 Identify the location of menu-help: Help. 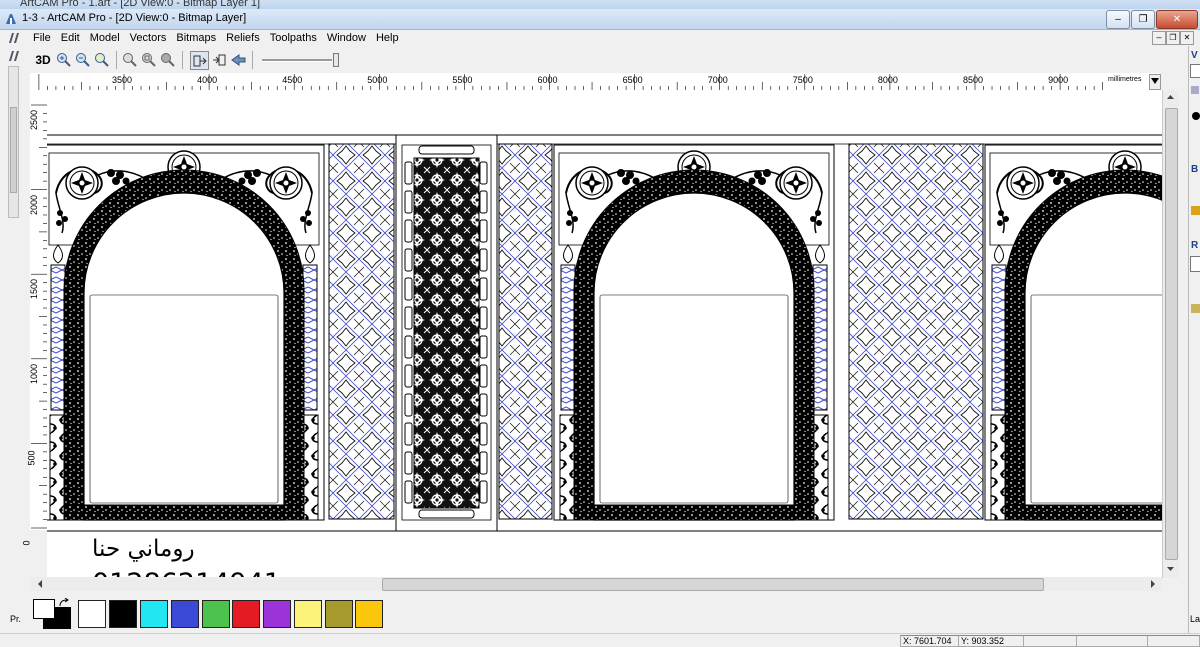
(387, 38).